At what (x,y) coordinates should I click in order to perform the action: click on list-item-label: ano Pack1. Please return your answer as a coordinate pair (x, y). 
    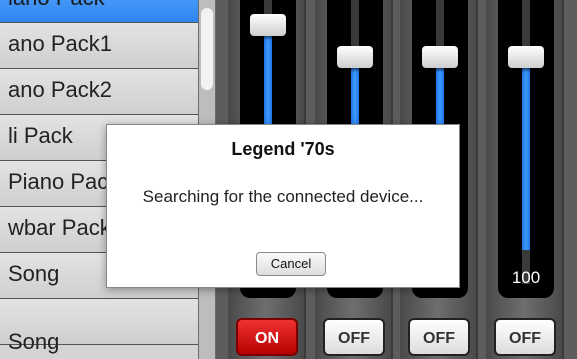
    Looking at the image, I should click on (60, 43).